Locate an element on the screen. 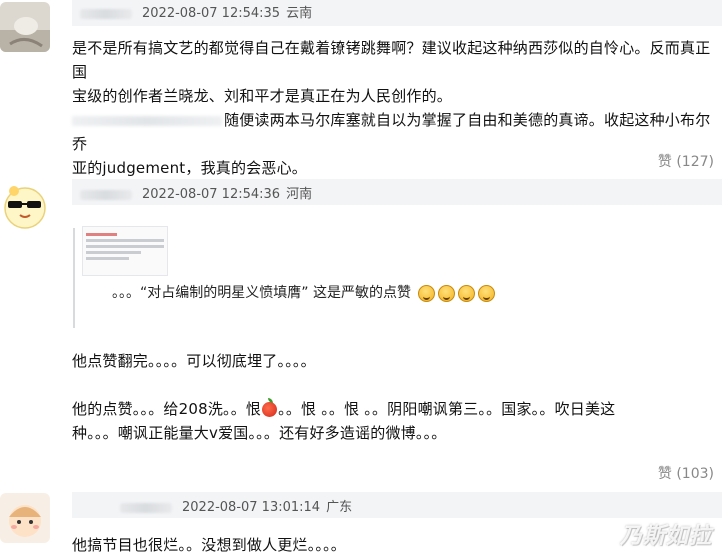 The height and width of the screenshot is (557, 722). comment-line: 随便读两本马尔库塞就自以为掌握了自由和美德的真谛。收起这种小布尔乔 is located at coordinates (392, 132).